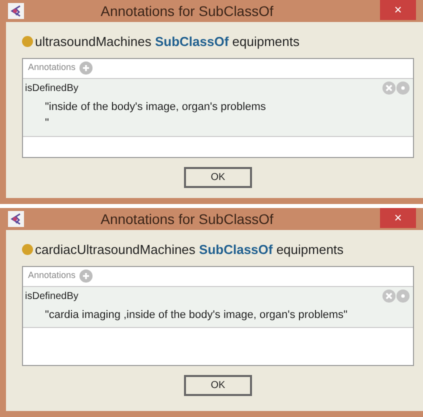 This screenshot has width=423, height=417. What do you see at coordinates (189, 250) in the screenshot?
I see `axiom-text: cardiacUltrasoundMachines SubClassOf equipments` at bounding box center [189, 250].